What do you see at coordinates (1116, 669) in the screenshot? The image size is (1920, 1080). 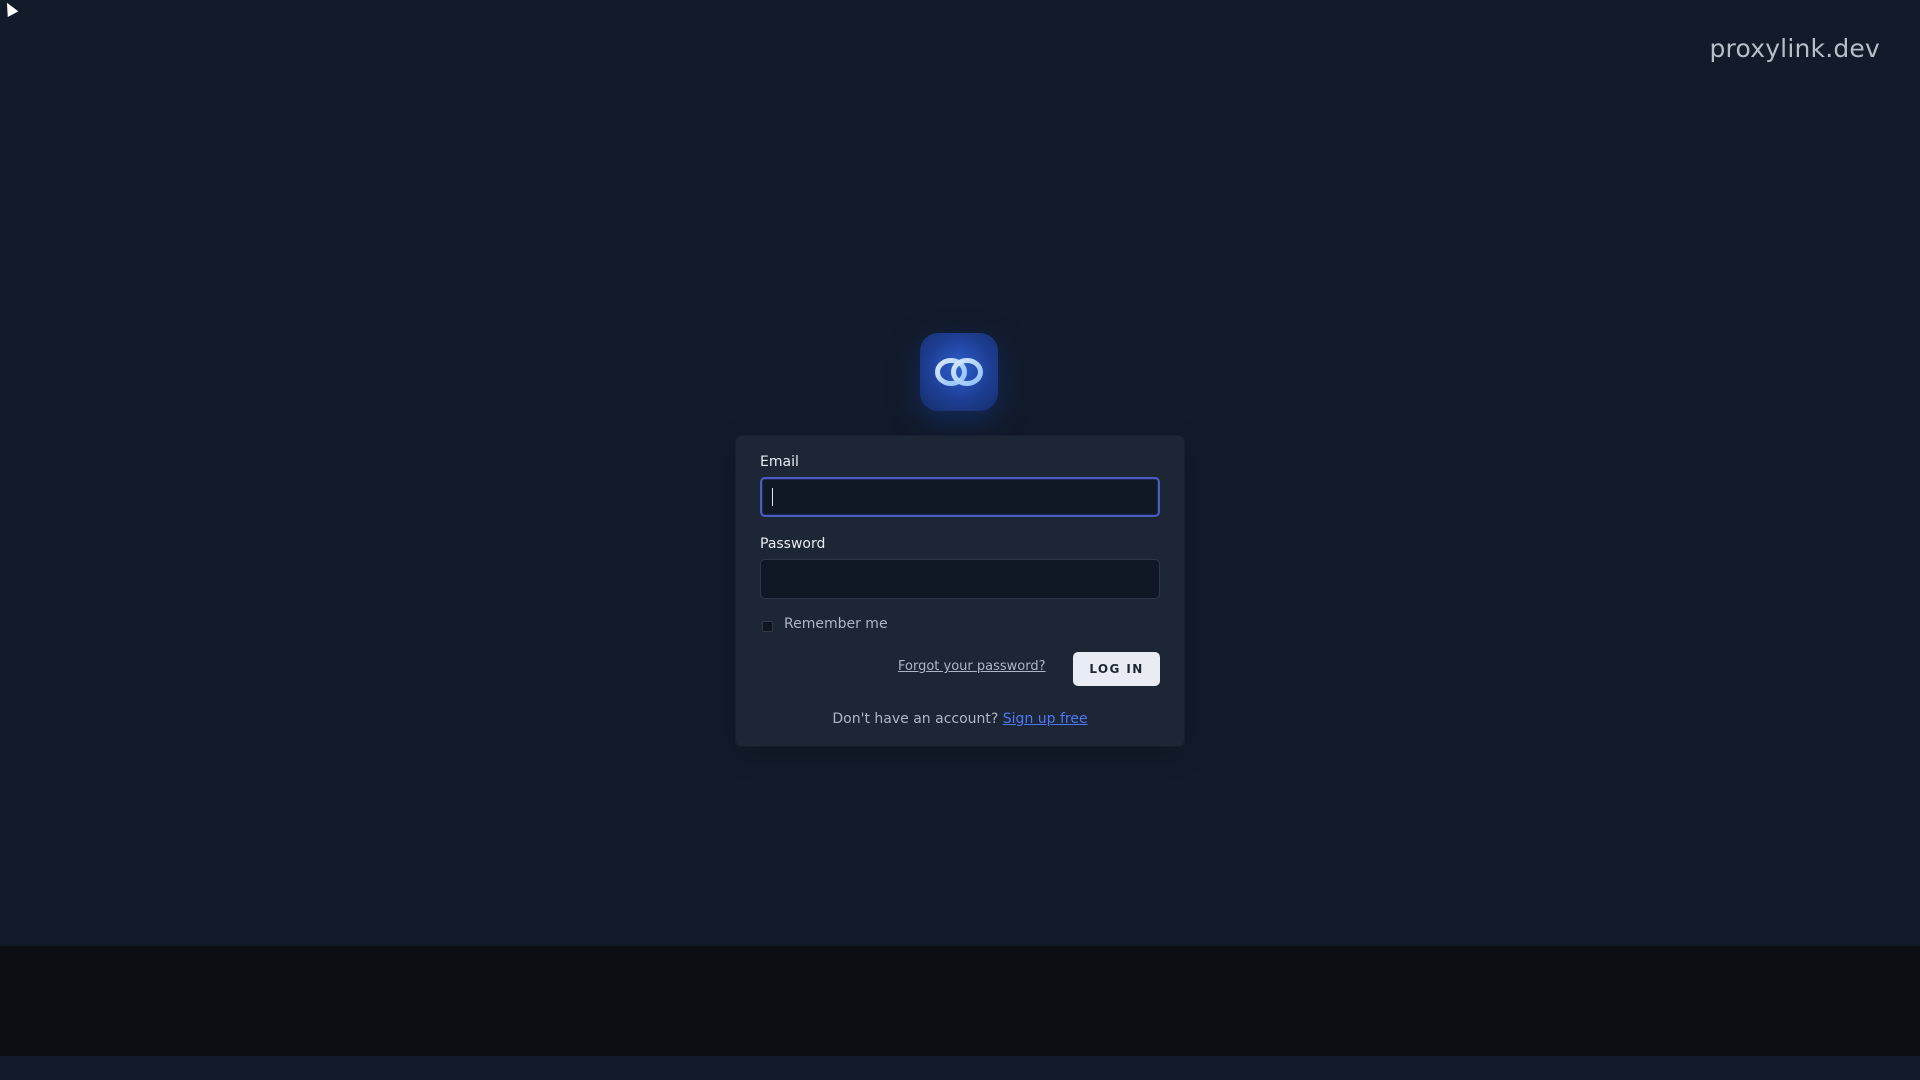 I see `log-in-button: LOG IN` at bounding box center [1116, 669].